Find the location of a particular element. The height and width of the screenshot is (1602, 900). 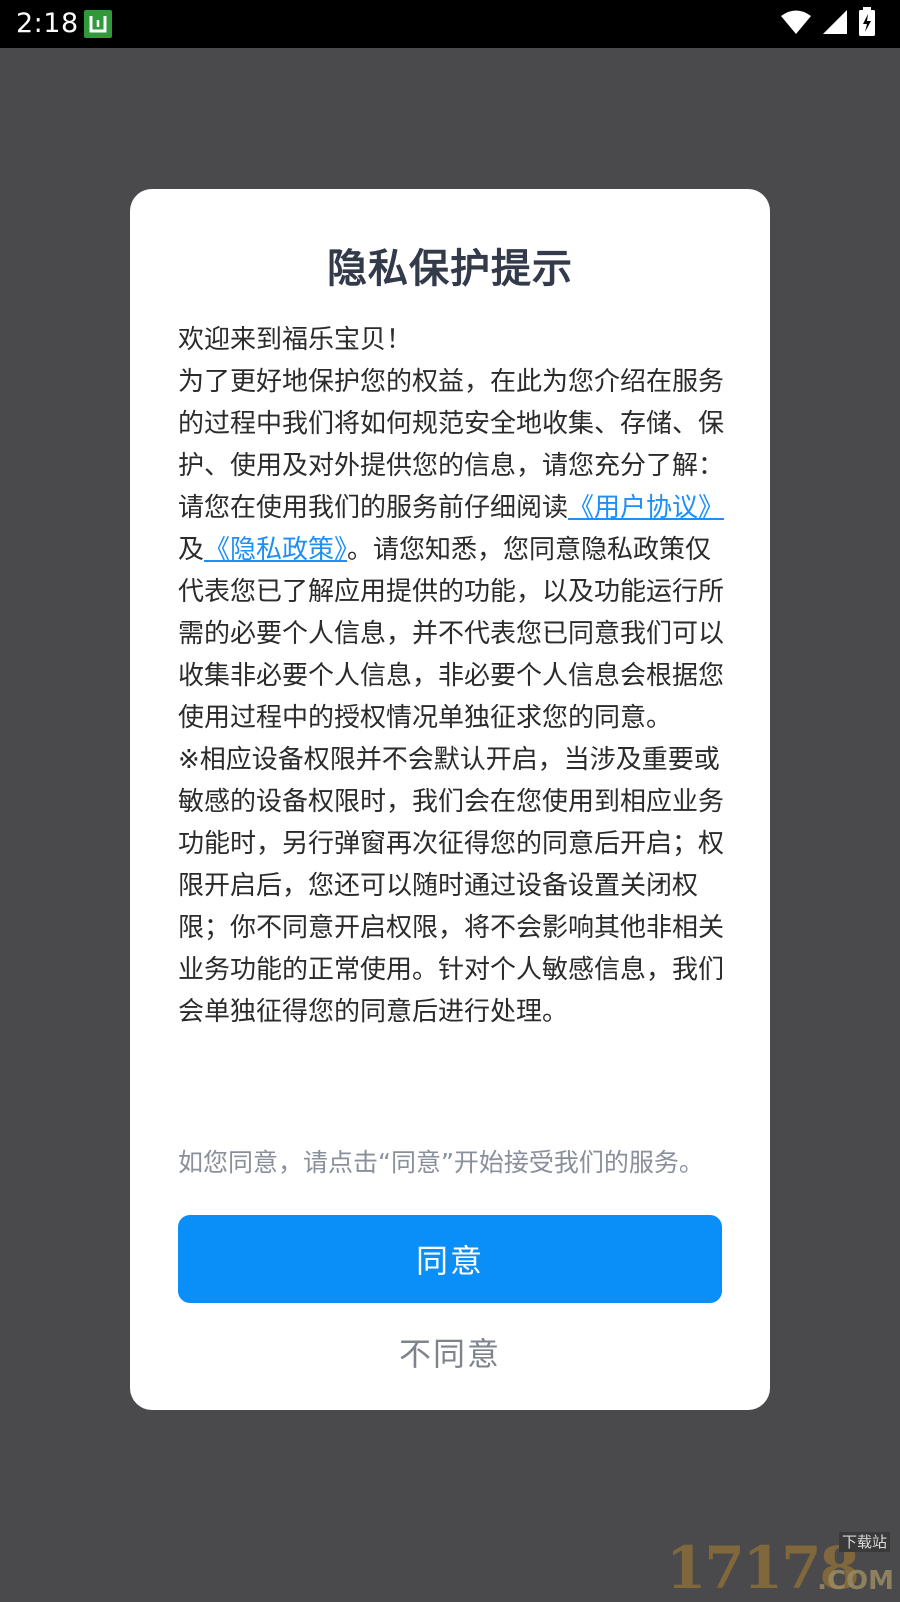

app-notification-icon is located at coordinates (98, 24).